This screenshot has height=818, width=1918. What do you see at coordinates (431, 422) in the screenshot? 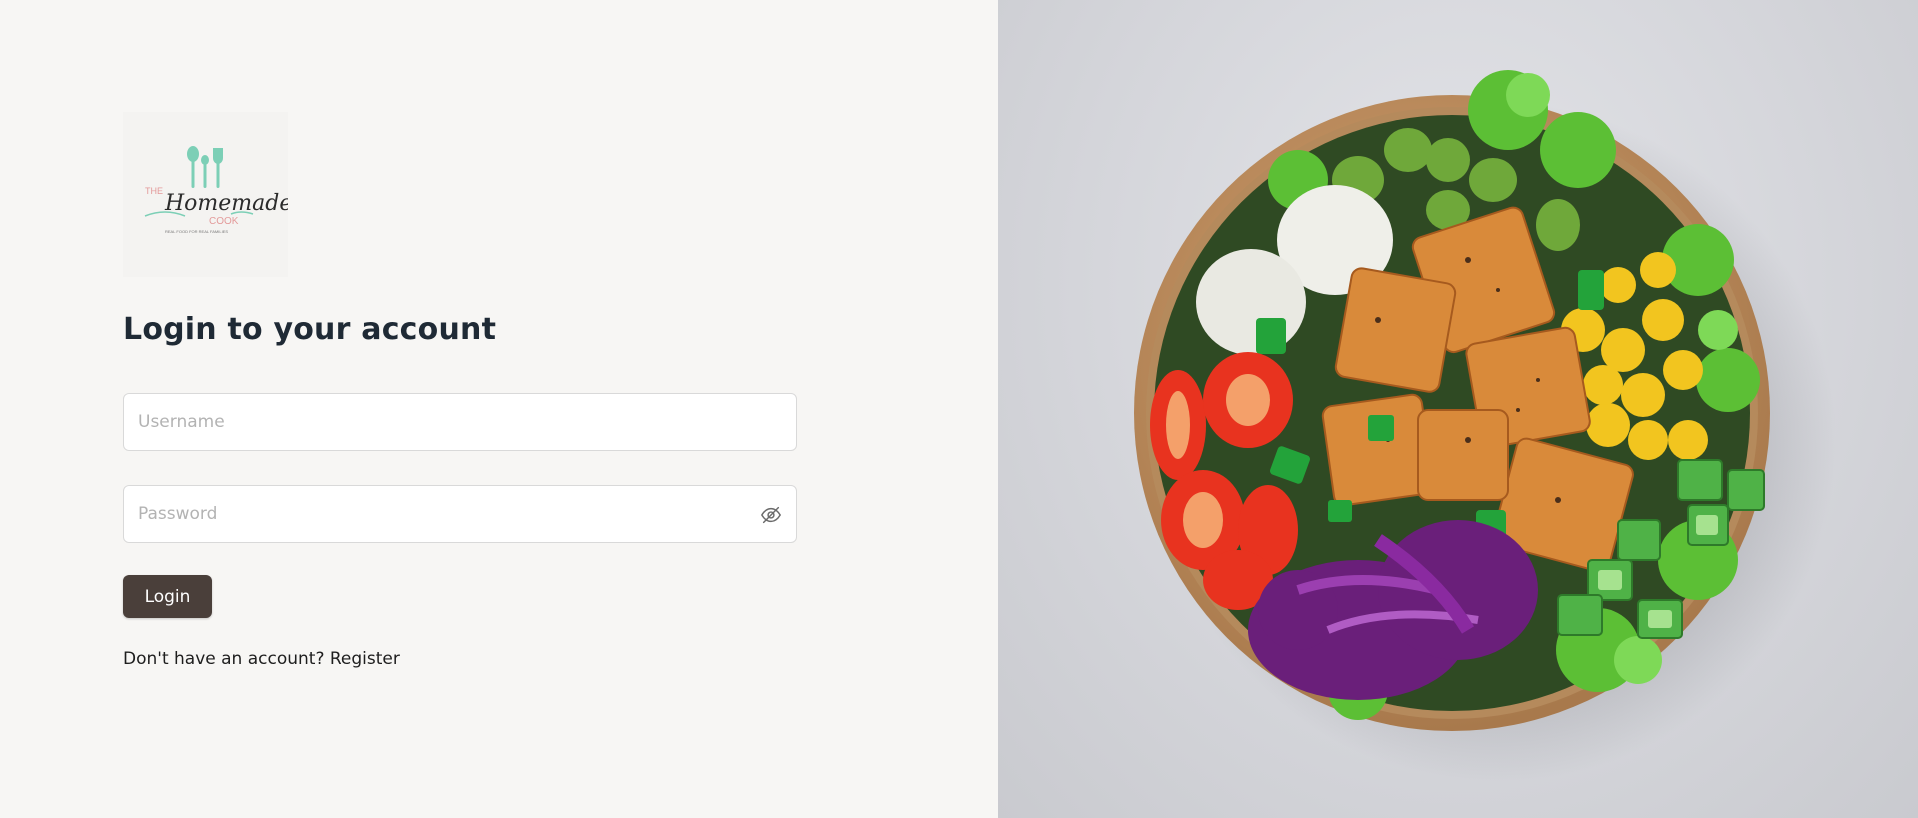
I see `username-input` at bounding box center [431, 422].